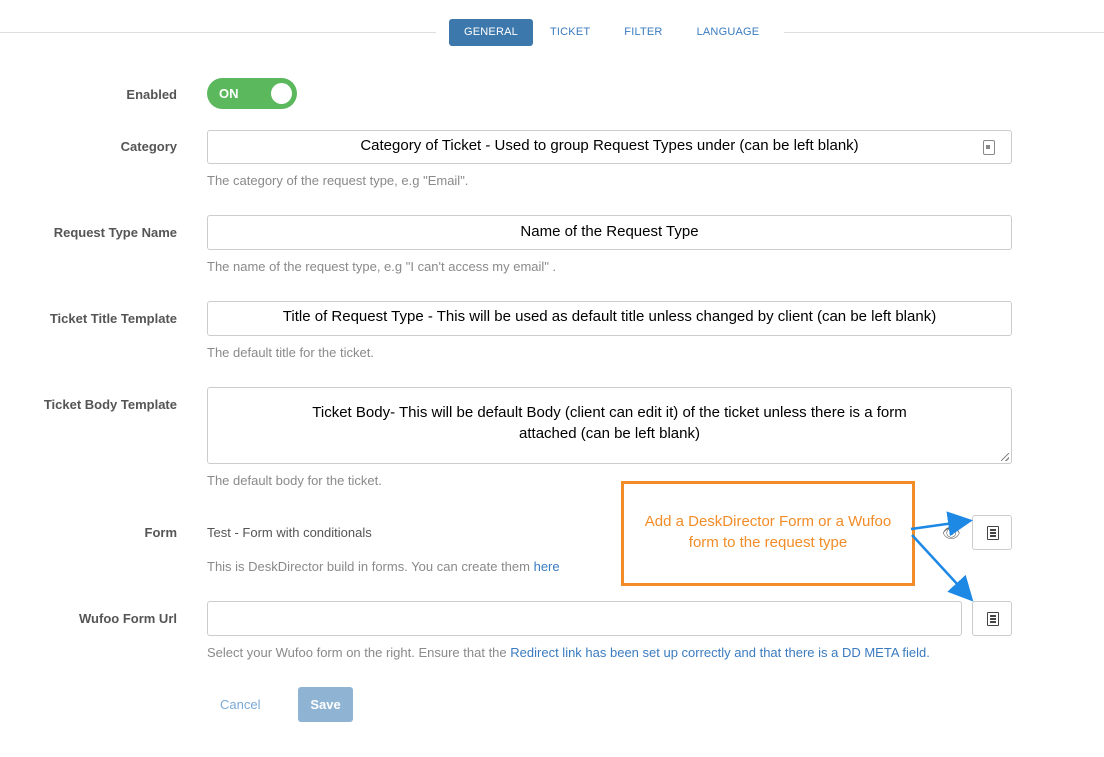 The height and width of the screenshot is (757, 1104). Describe the element at coordinates (941, 524) in the screenshot. I see `arrow-to-form-button` at that location.